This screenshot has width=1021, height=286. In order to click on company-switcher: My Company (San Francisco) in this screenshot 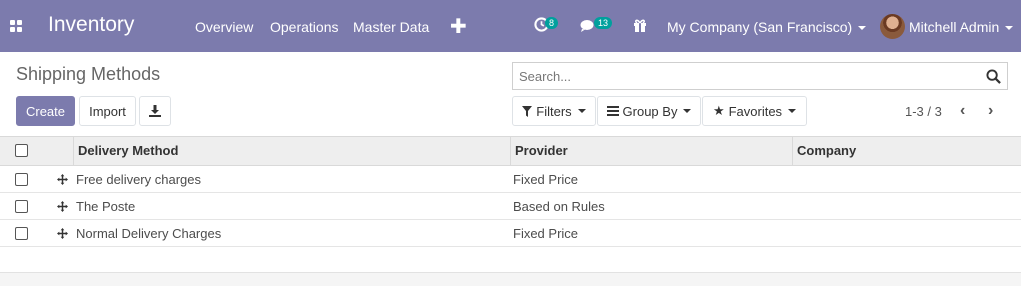, I will do `click(767, 27)`.